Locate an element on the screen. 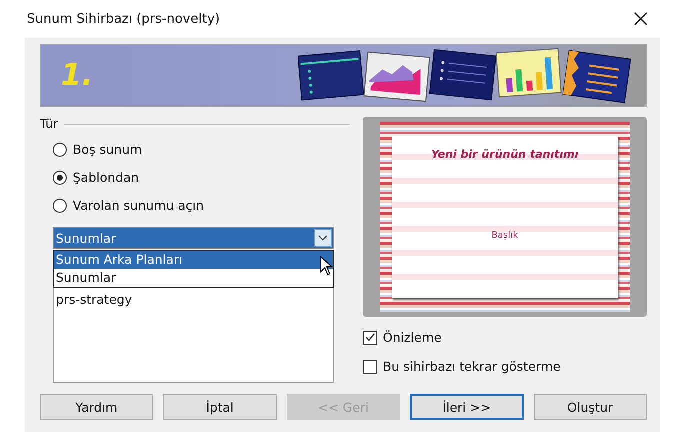 This screenshot has width=681, height=438. radio-label: Varolan sunumu açın is located at coordinates (138, 205).